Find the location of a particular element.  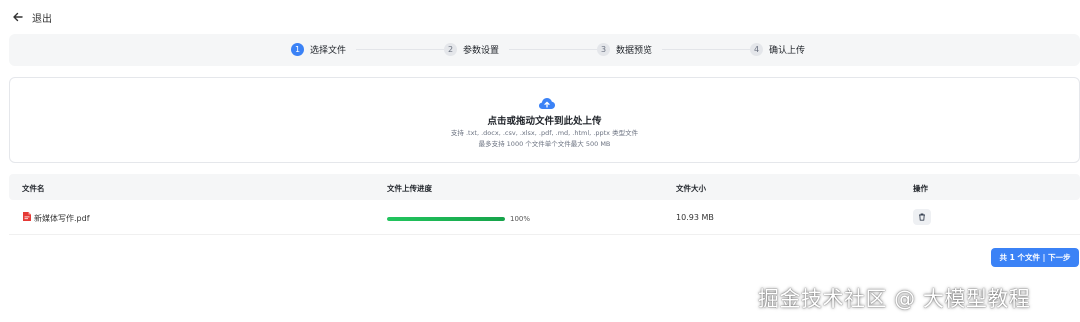

step-indicator: 1 选择文件 2 参数设置 3 数据预览 4 确认上传 is located at coordinates (544, 50).